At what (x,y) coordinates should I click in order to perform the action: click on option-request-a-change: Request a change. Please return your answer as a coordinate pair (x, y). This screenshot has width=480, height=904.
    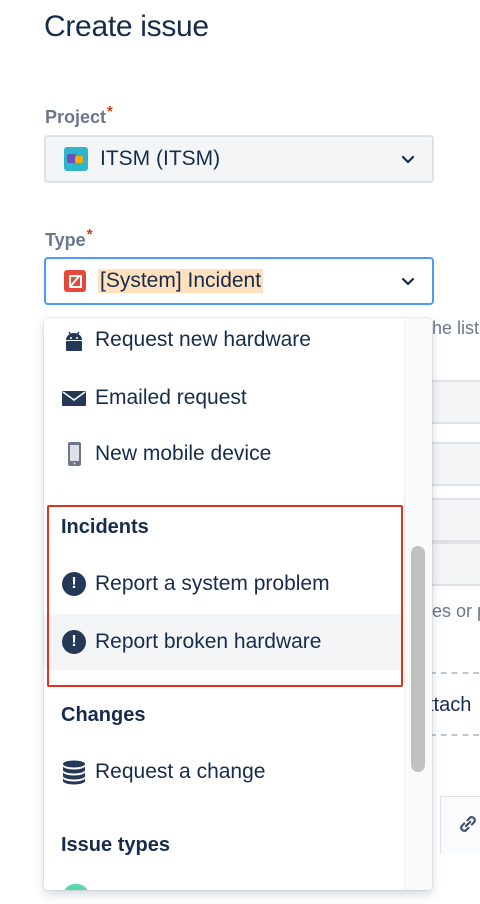
    Looking at the image, I should click on (223, 772).